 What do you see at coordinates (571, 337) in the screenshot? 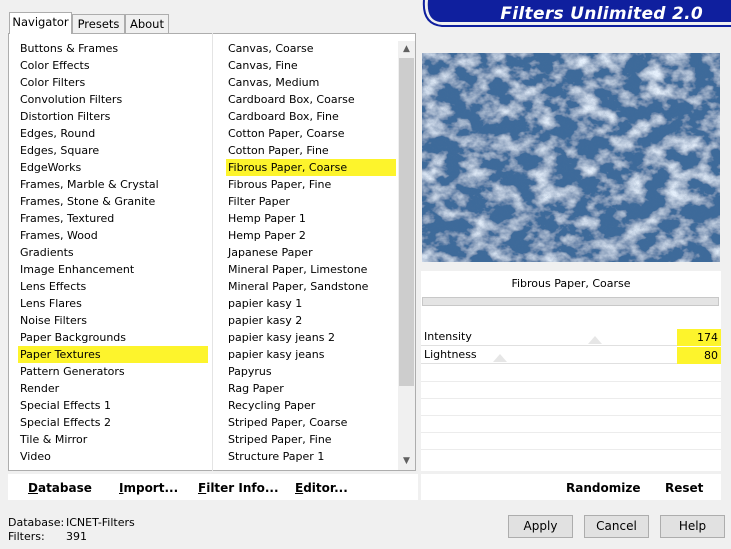
I see `param-row-intensity: Intensity 174` at bounding box center [571, 337].